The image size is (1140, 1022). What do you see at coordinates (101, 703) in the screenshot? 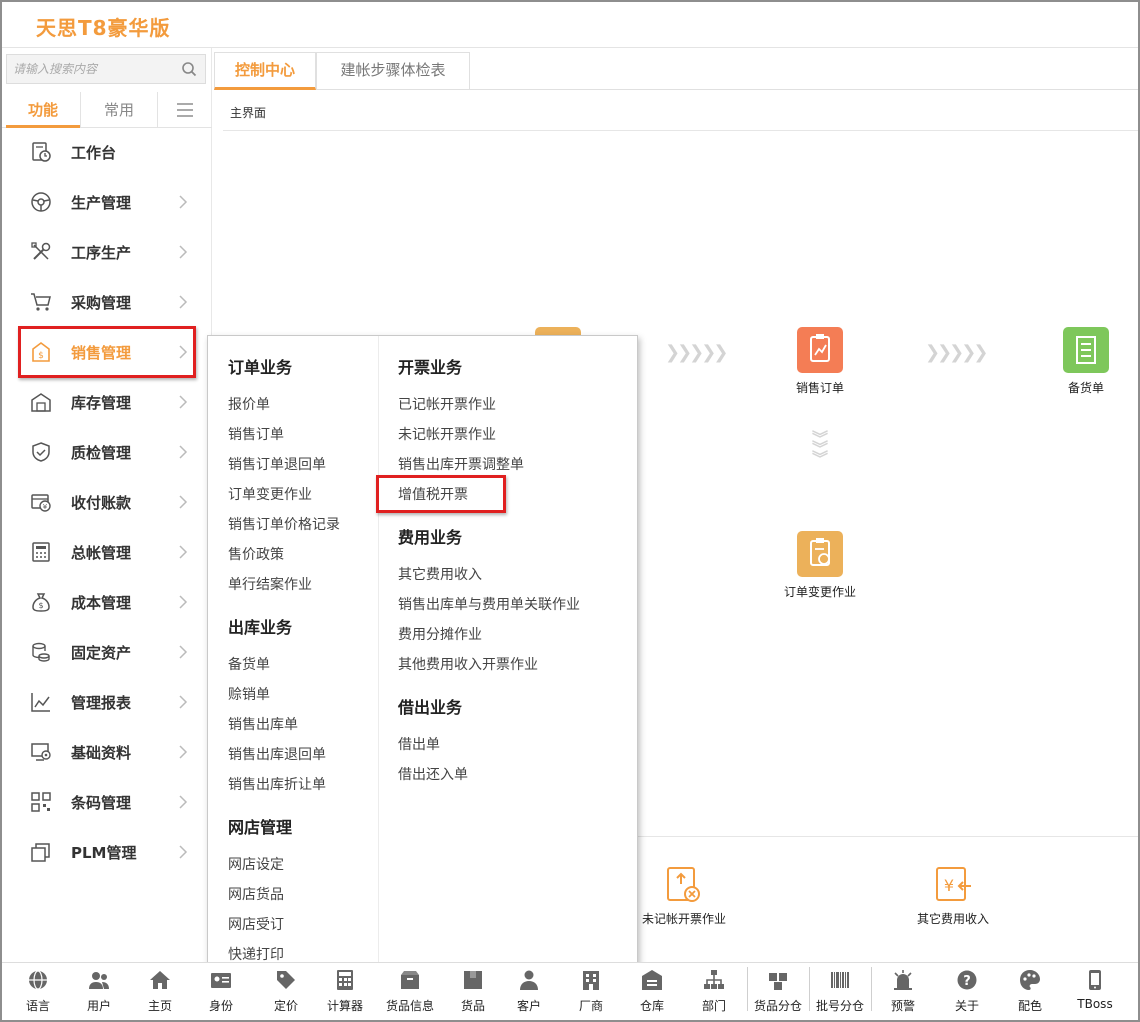
I see `sidebar-item-label: 管理报表` at bounding box center [101, 703].